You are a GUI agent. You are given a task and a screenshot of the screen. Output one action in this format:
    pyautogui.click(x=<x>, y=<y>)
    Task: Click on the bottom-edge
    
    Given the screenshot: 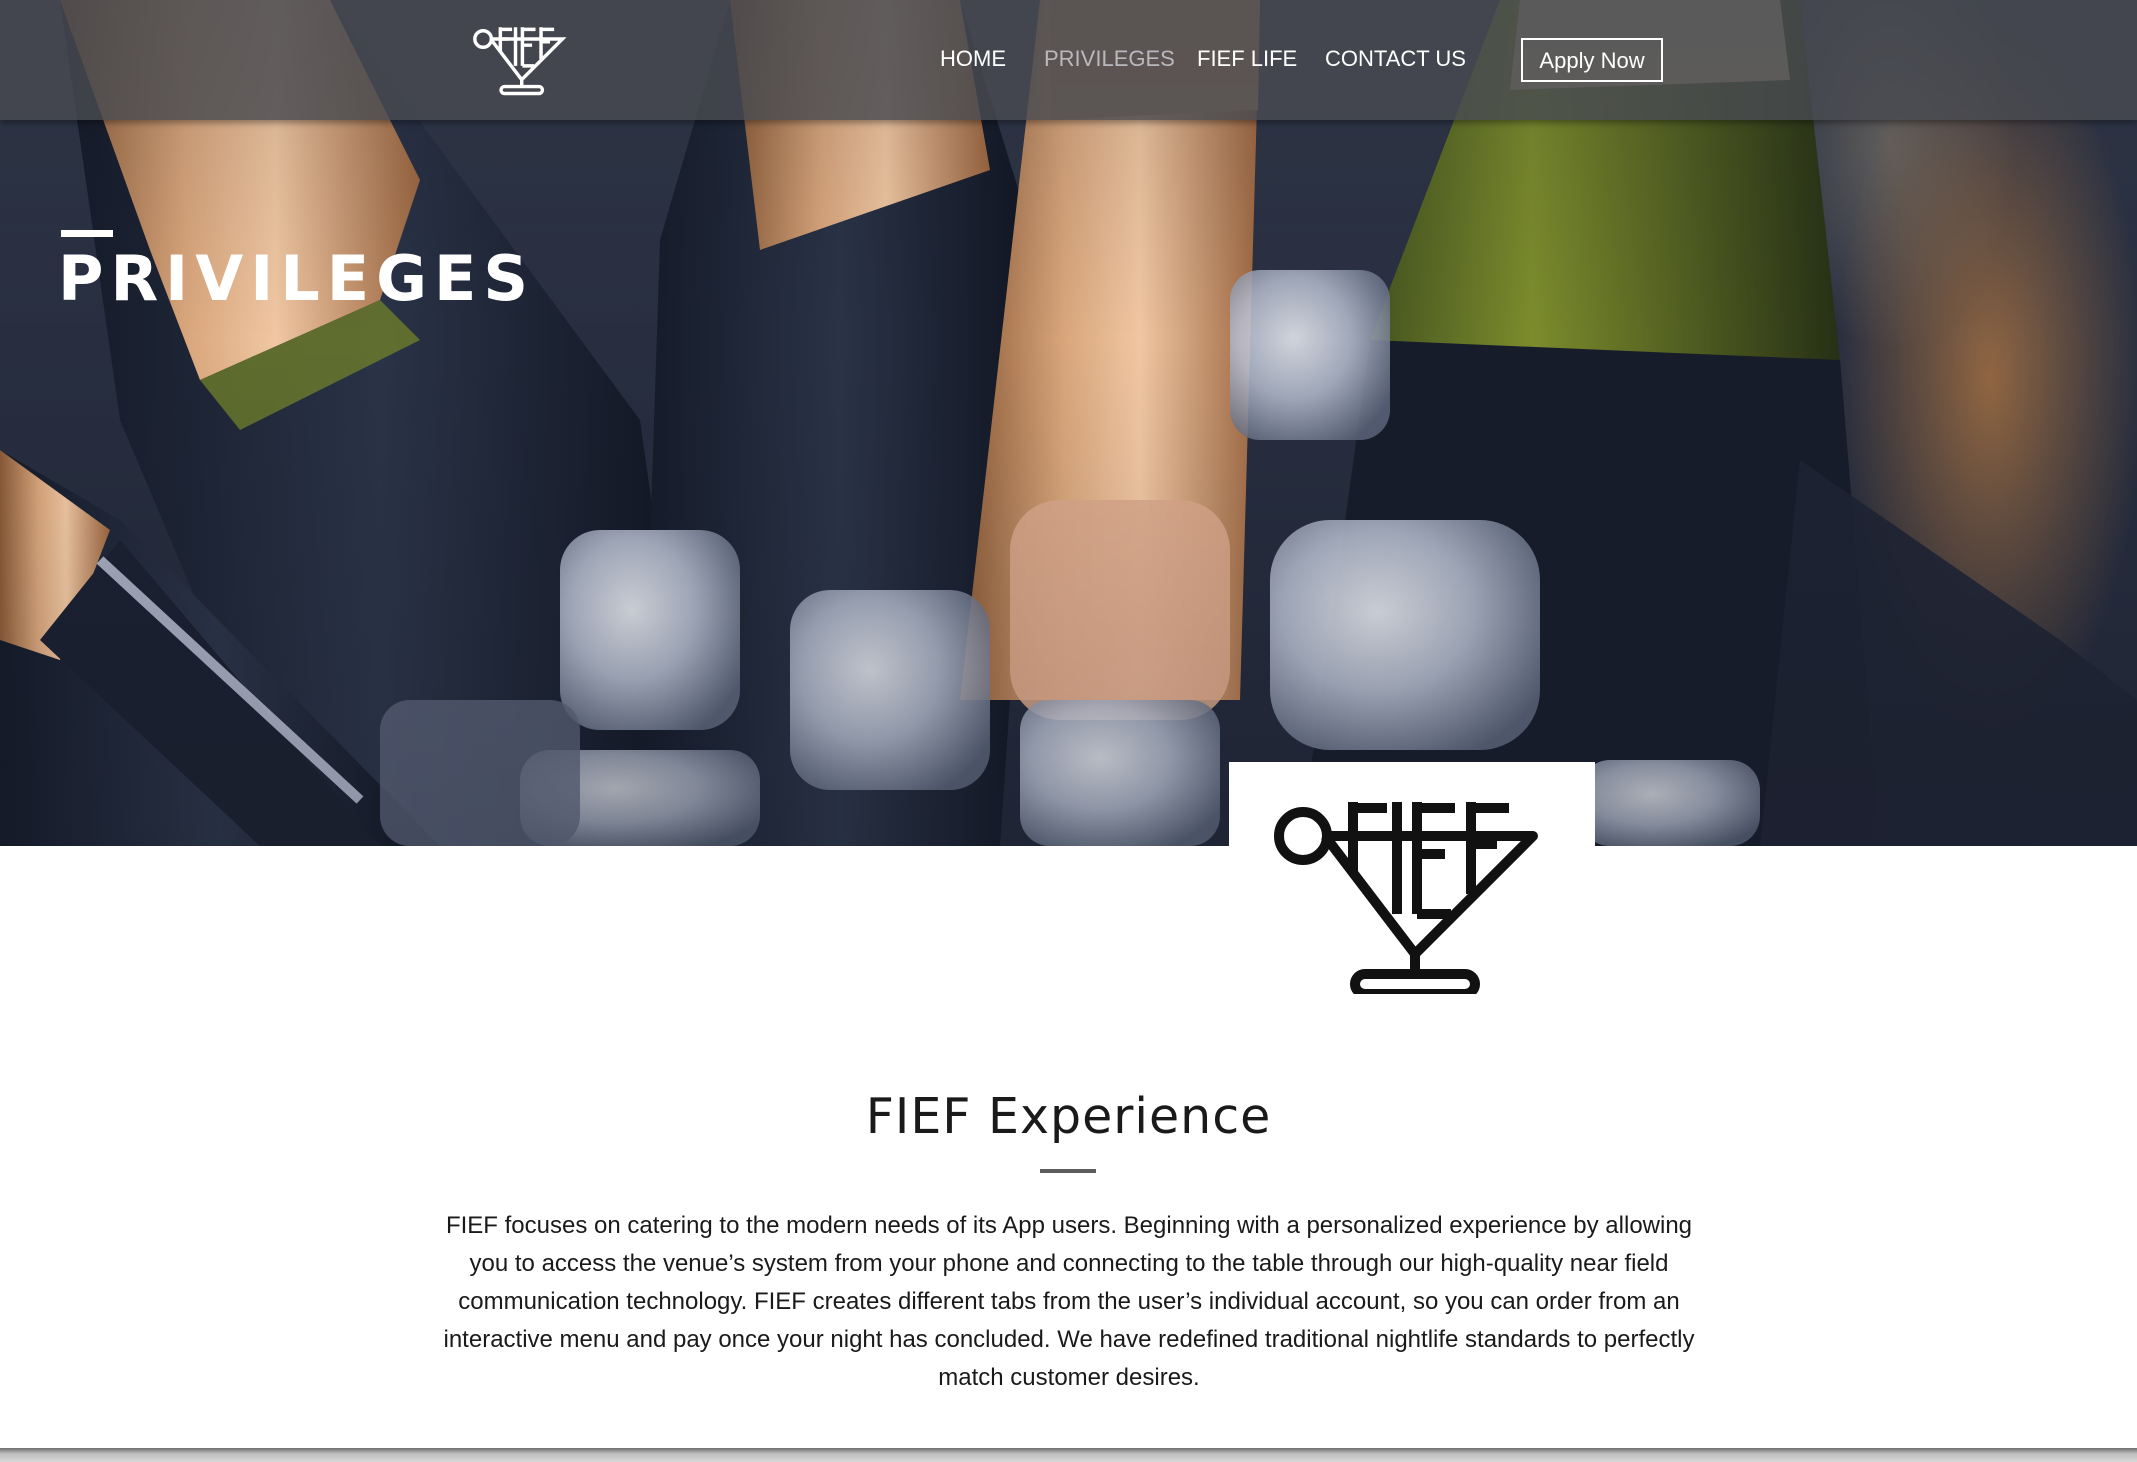 What is the action you would take?
    pyautogui.click(x=1068, y=1455)
    